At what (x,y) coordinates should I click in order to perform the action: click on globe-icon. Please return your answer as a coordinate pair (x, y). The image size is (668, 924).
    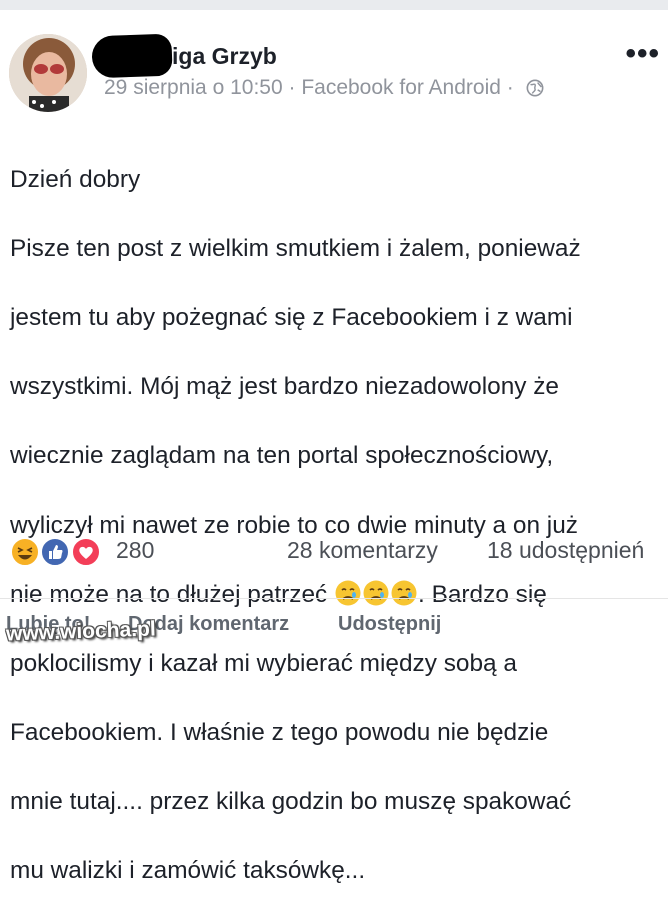
    Looking at the image, I should click on (535, 88).